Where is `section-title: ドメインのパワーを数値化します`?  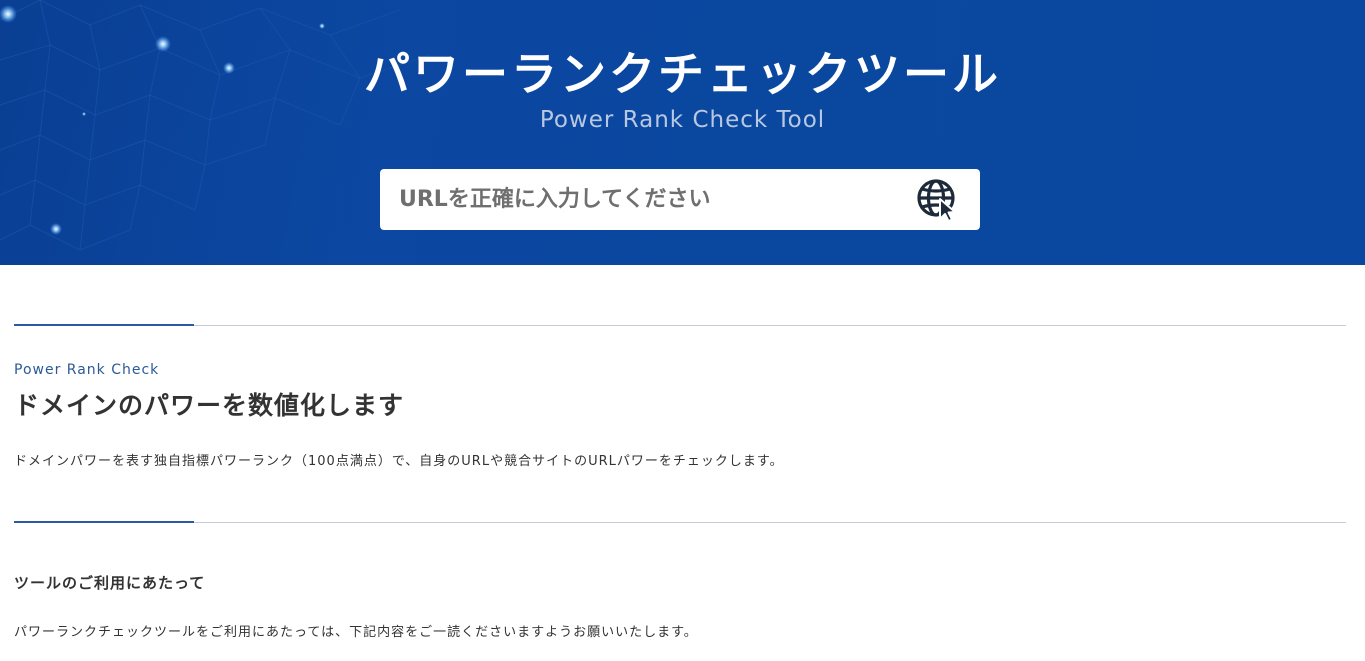 section-title: ドメインのパワーを数値化します is located at coordinates (209, 405).